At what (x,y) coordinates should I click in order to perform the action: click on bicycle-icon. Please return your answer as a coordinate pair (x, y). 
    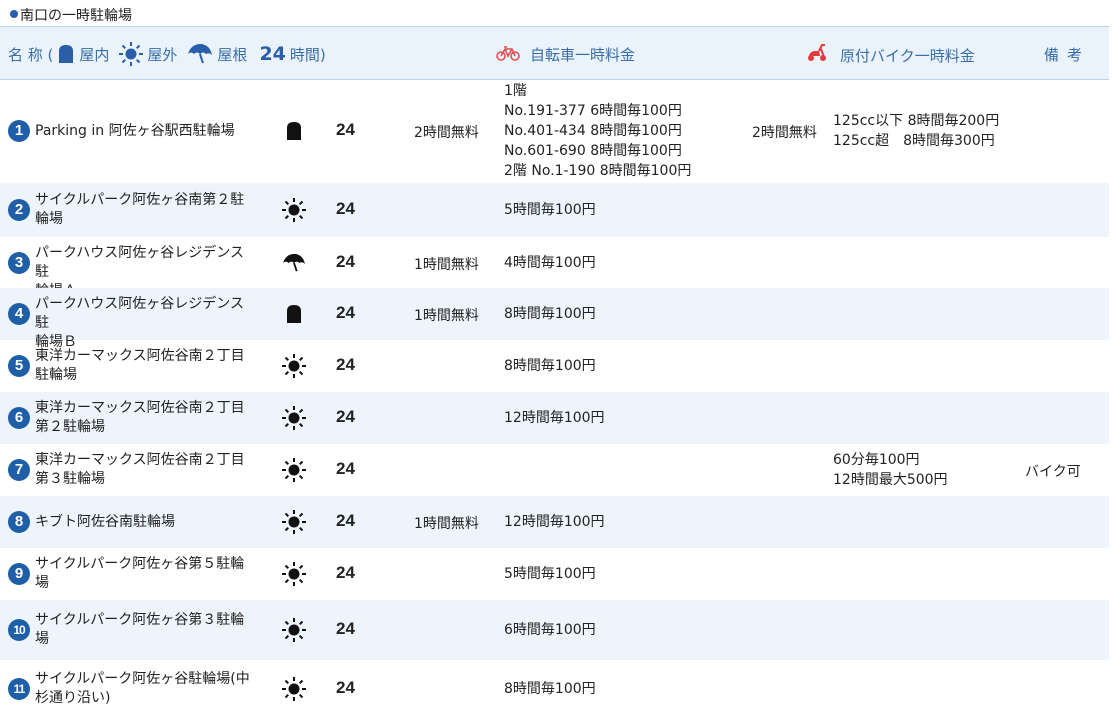
    Looking at the image, I should click on (508, 55).